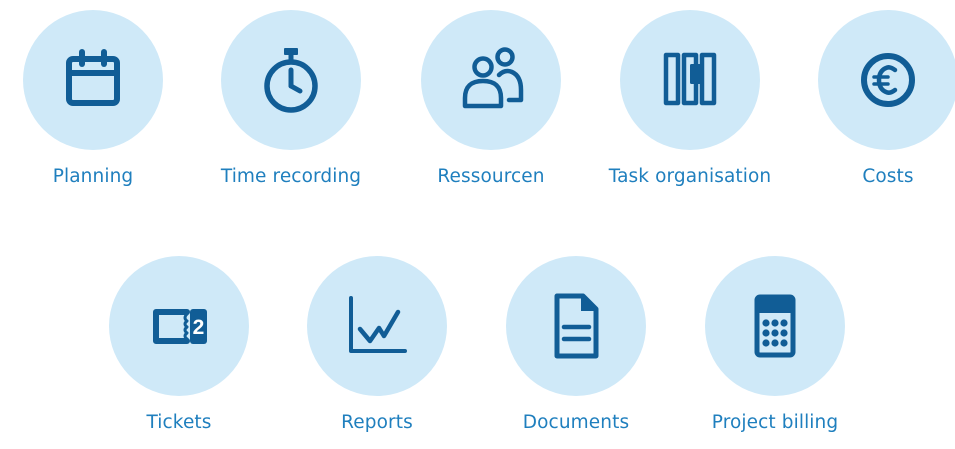 This screenshot has width=955, height=449. Describe the element at coordinates (690, 176) in the screenshot. I see `feature-label: Task organisation` at that location.